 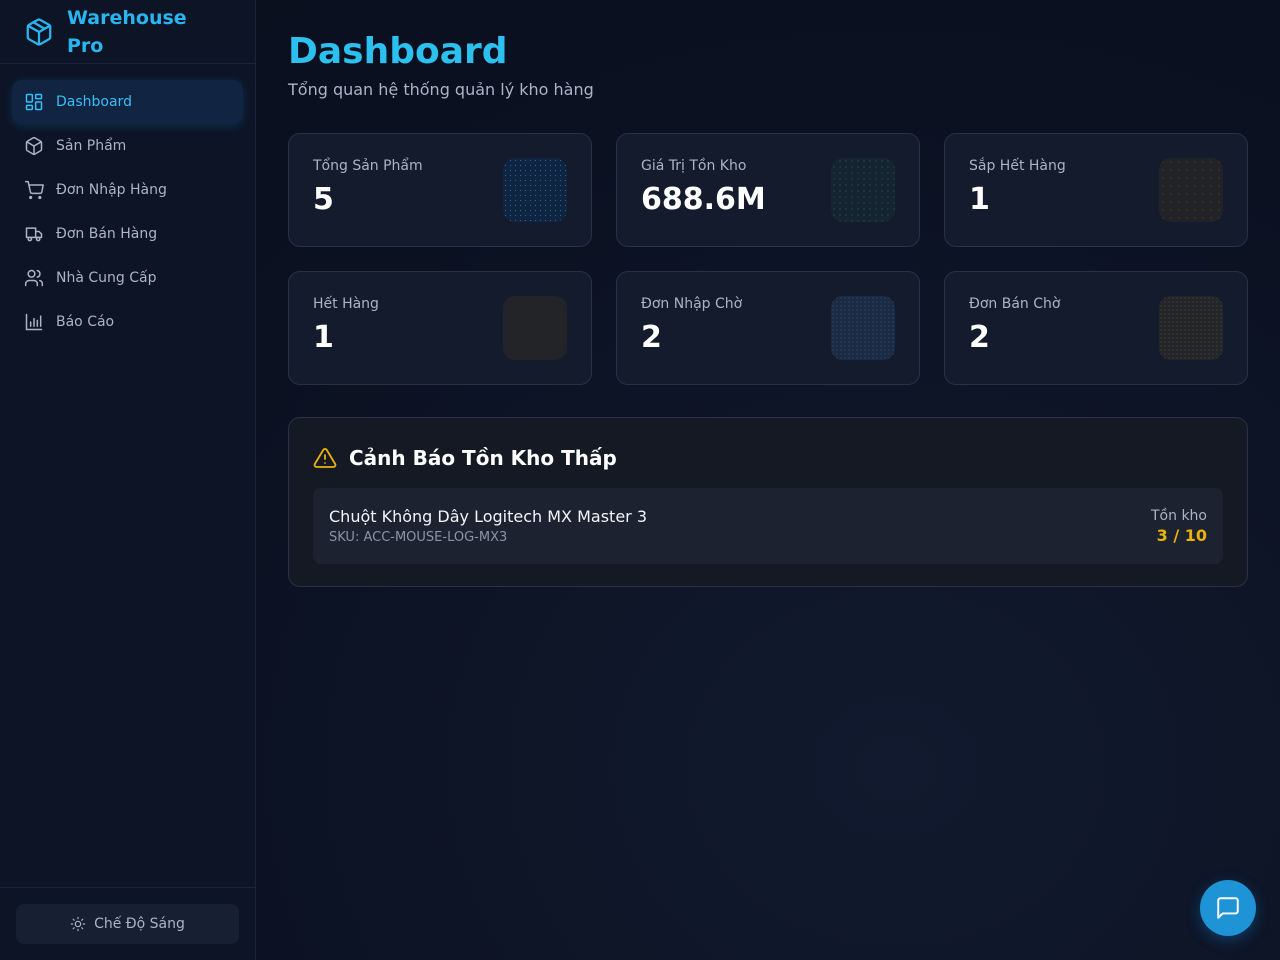 I want to click on sidebar-item-purchase-orders: Đơn Nhập Hàng, so click(x=127, y=190).